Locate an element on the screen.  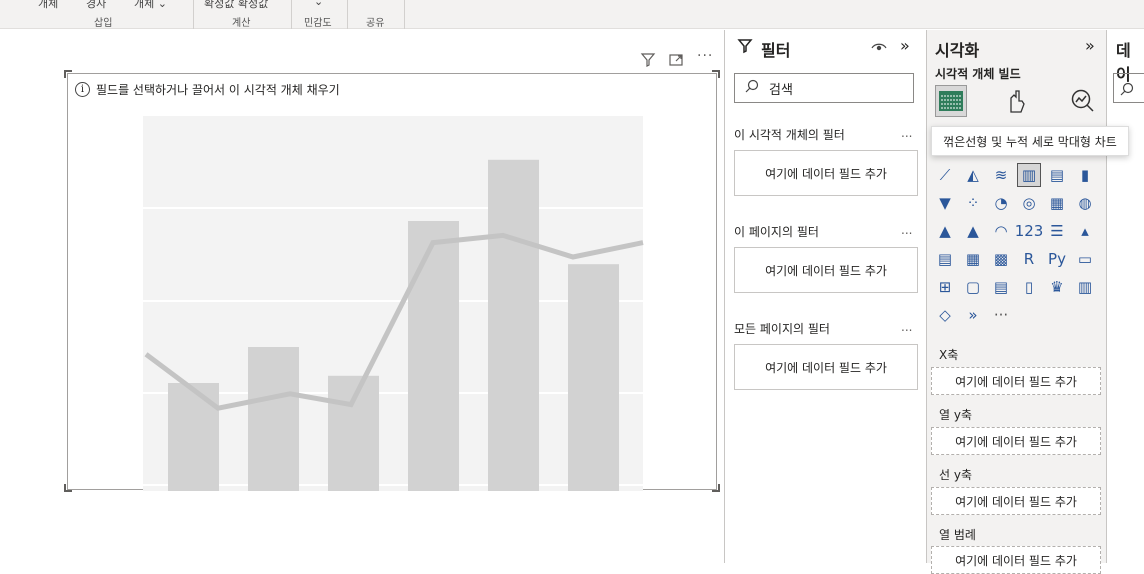
area-chart-icon: ◭ is located at coordinates (973, 175).